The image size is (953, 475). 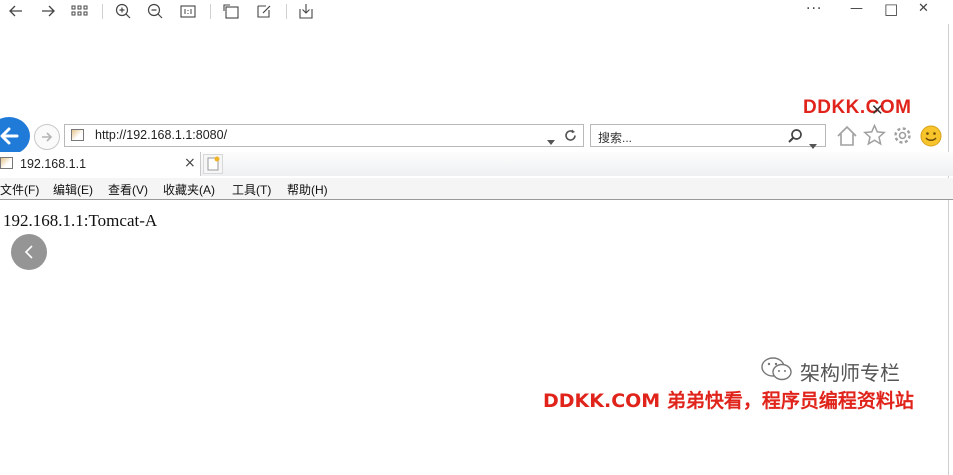 I want to click on more-options-button: ···, so click(x=814, y=9).